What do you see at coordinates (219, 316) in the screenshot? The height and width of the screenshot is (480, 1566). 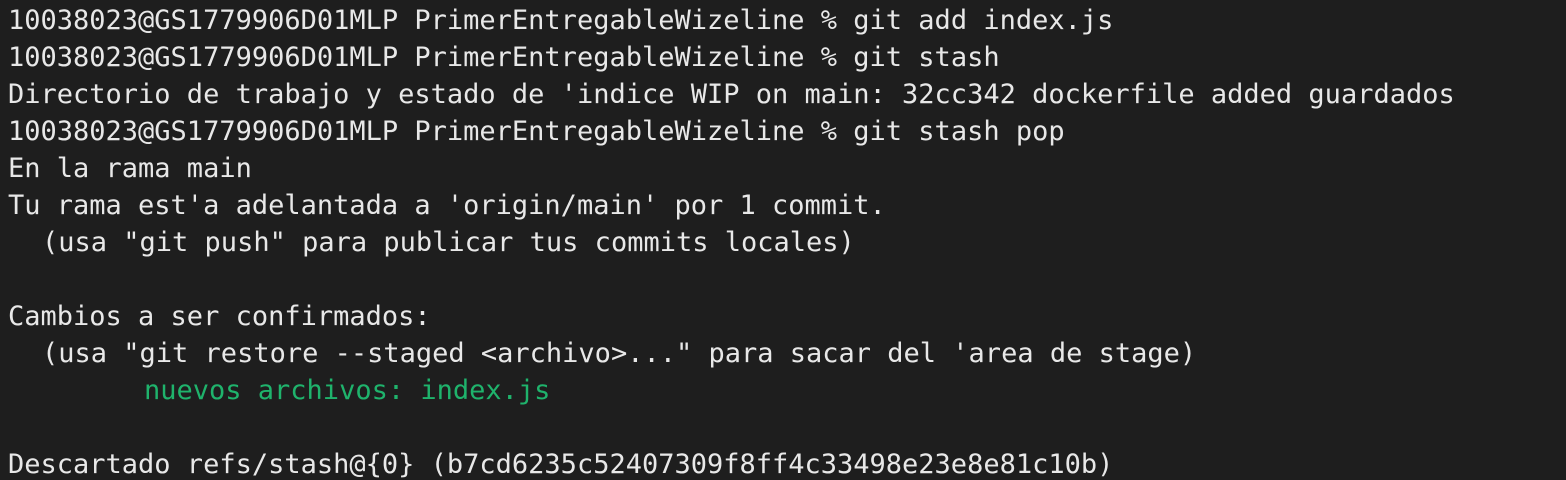 I see `output-line: Cambios a ser confirmados:` at bounding box center [219, 316].